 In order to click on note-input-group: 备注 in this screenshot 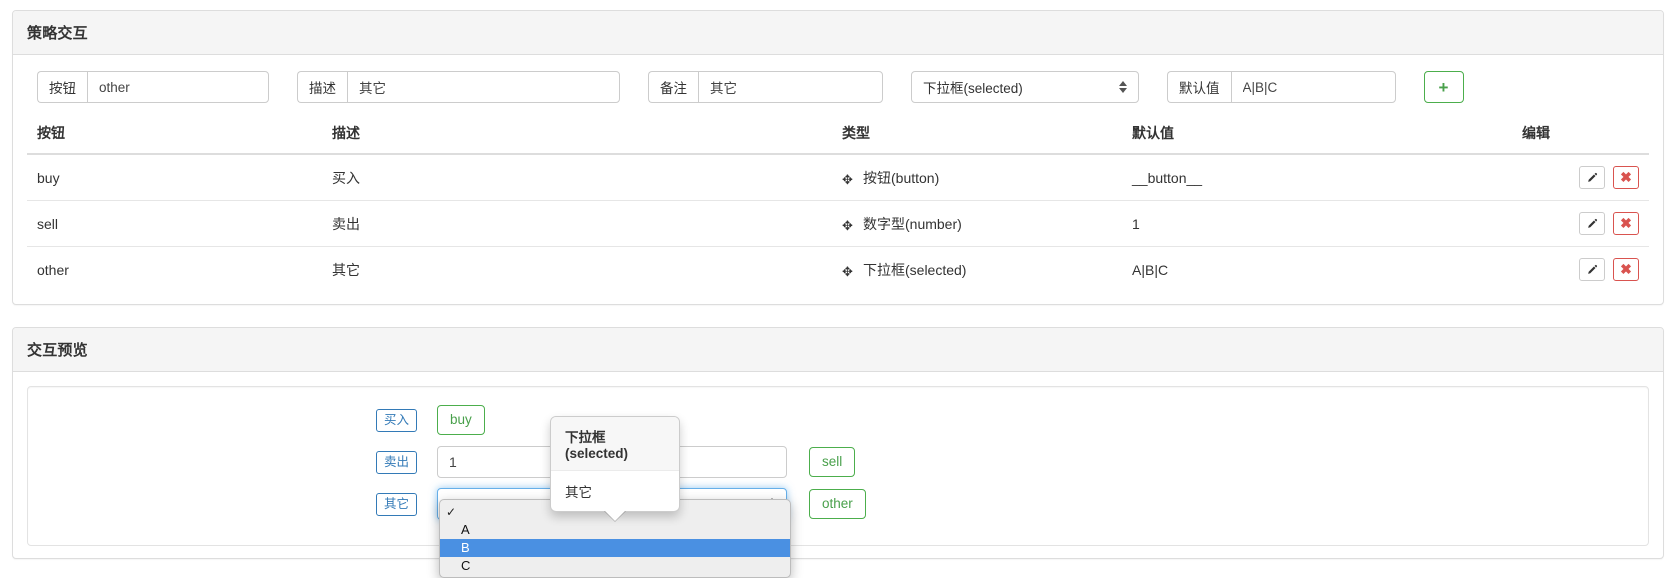, I will do `click(765, 87)`.